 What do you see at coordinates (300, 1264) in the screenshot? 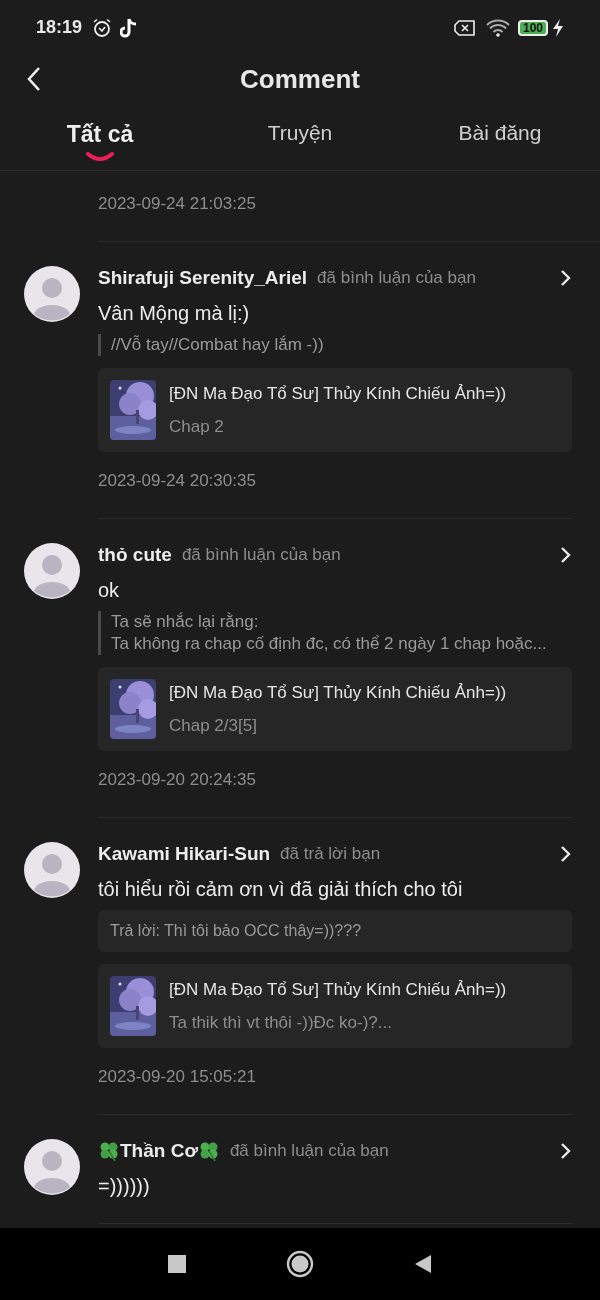
I see `home-button` at bounding box center [300, 1264].